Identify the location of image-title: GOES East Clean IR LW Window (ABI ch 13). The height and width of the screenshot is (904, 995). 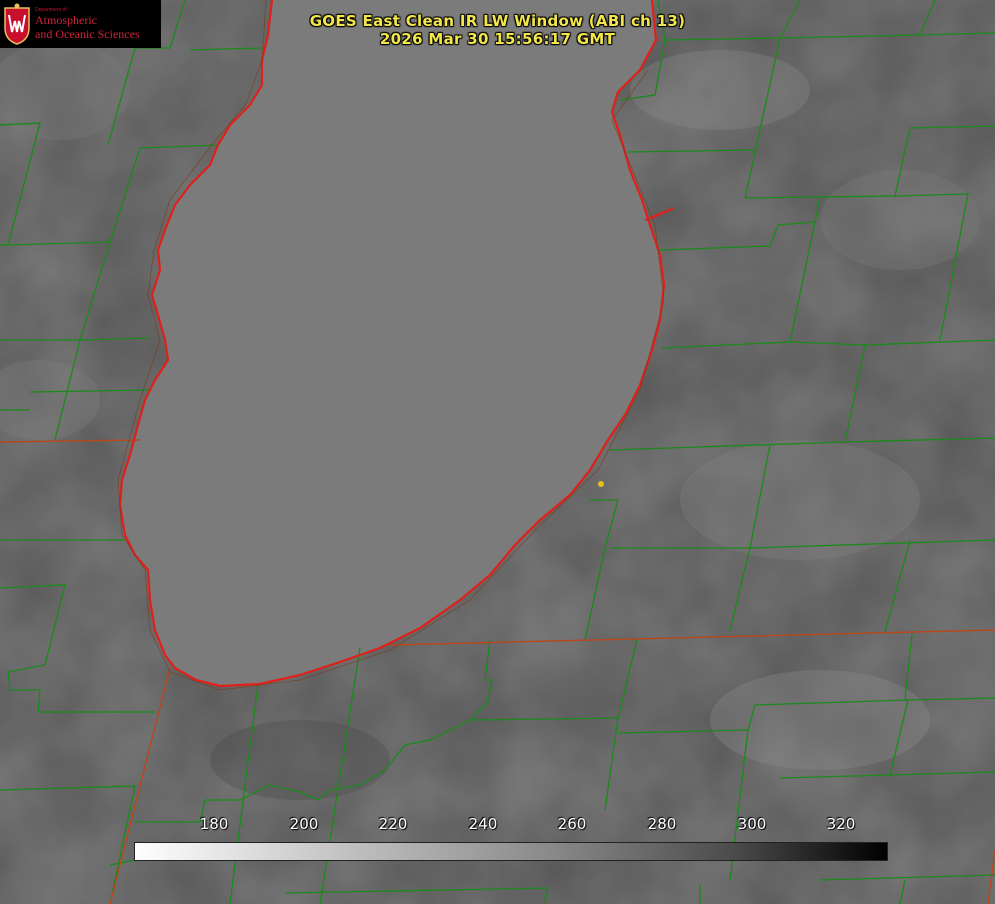
(497, 21).